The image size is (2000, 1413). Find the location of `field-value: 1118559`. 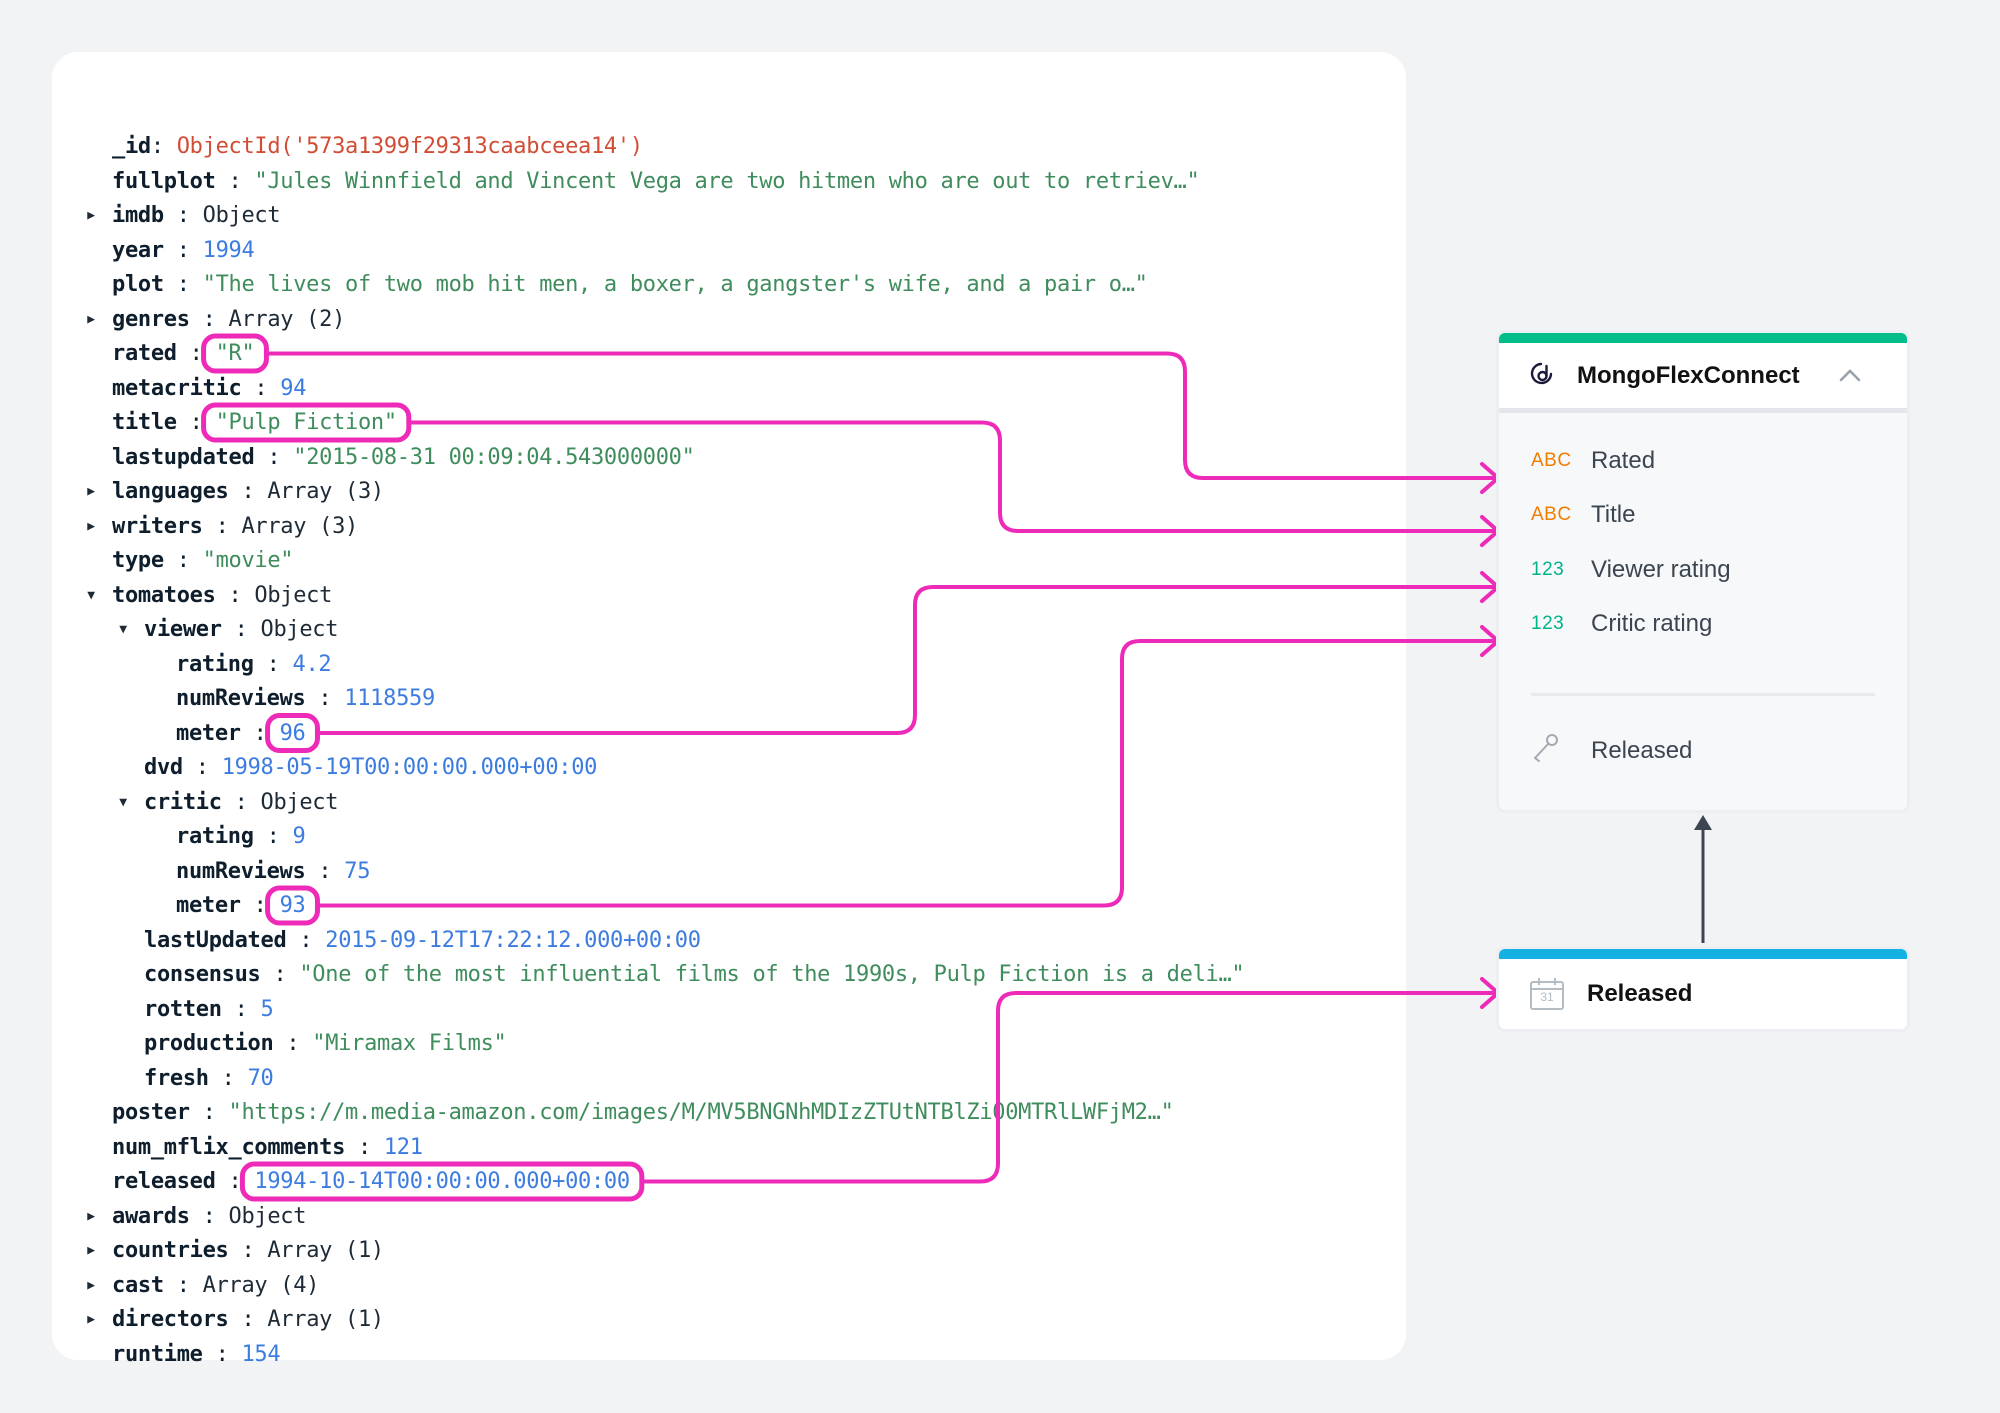

field-value: 1118559 is located at coordinates (389, 698).